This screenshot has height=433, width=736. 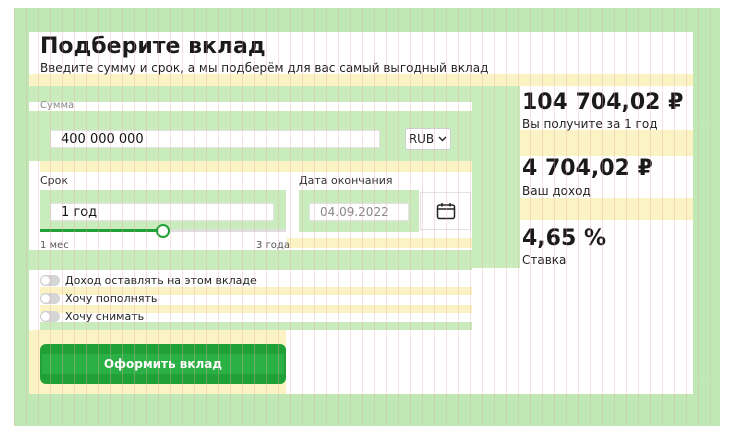 I want to click on rate-value: 4,65 %, so click(x=564, y=238).